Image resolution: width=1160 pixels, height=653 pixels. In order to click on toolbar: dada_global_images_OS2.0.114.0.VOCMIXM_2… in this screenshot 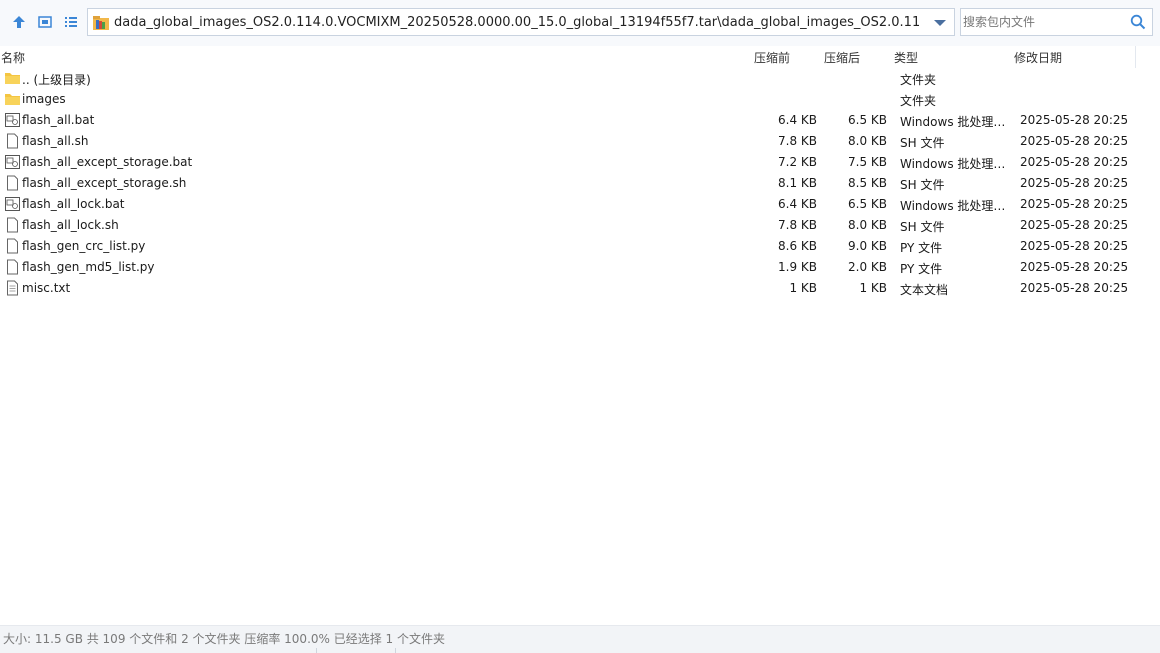, I will do `click(580, 23)`.